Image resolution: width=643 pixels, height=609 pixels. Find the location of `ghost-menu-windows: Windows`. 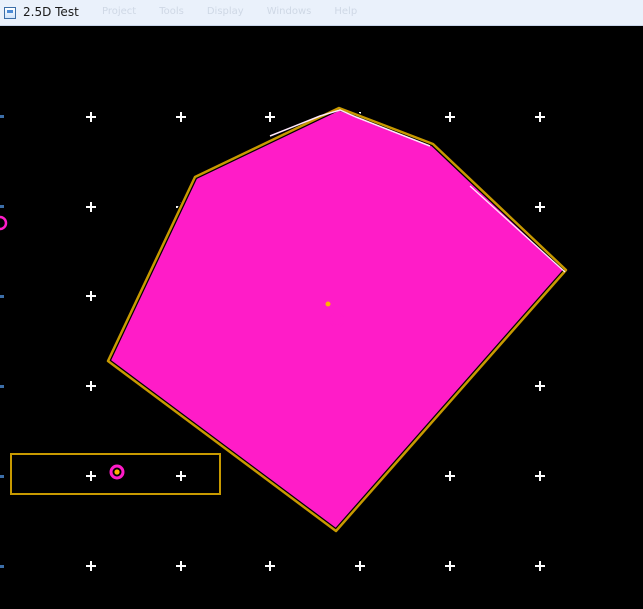

ghost-menu-windows: Windows is located at coordinates (289, 11).